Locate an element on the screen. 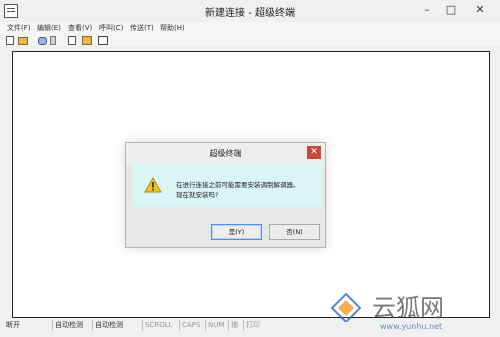 This screenshot has width=500, height=337. menu-bar: 文件(F) 编辑(E) 查看(V) 呼叫(C) 传送(T) 帮助(H) is located at coordinates (250, 28).